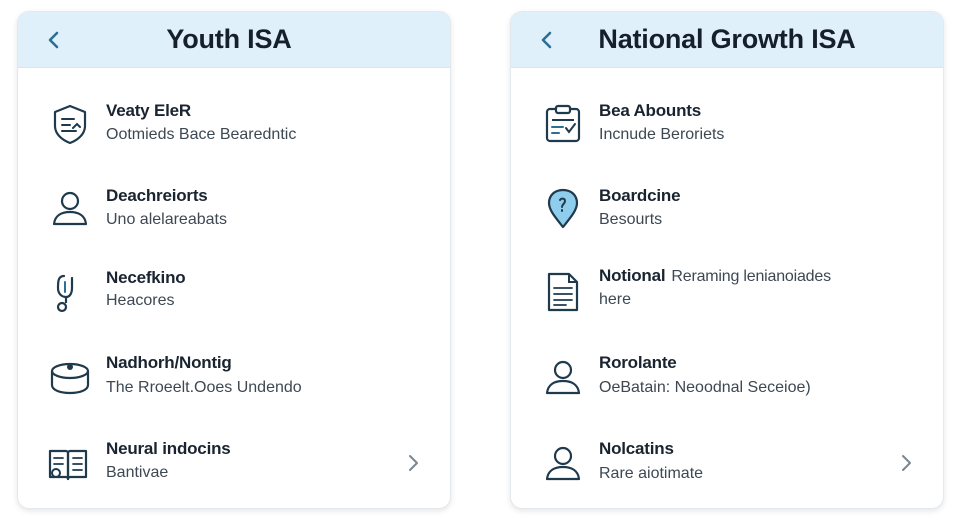  Describe the element at coordinates (727, 133) in the screenshot. I see `list-item: Bea Abounts Incnude Beroriets` at that location.